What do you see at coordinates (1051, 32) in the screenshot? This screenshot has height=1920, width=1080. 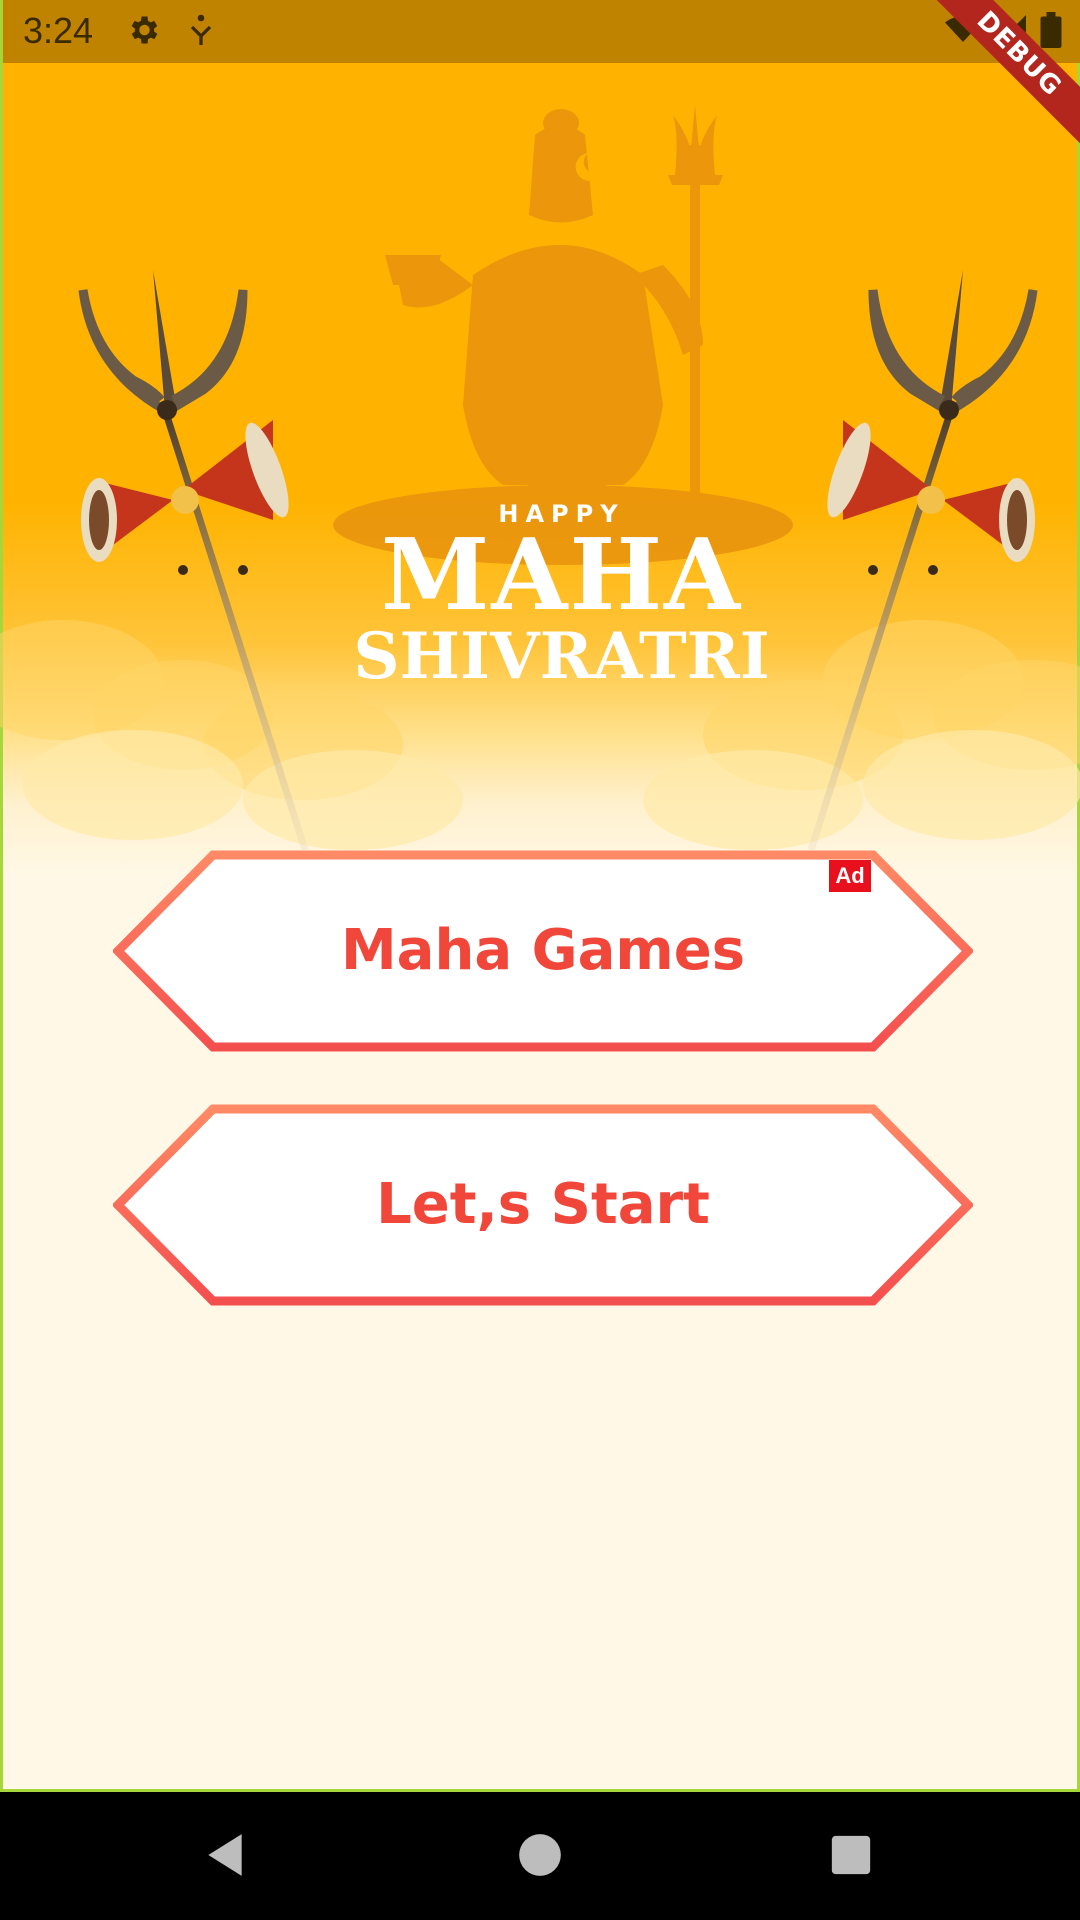 I see `battery-icon` at bounding box center [1051, 32].